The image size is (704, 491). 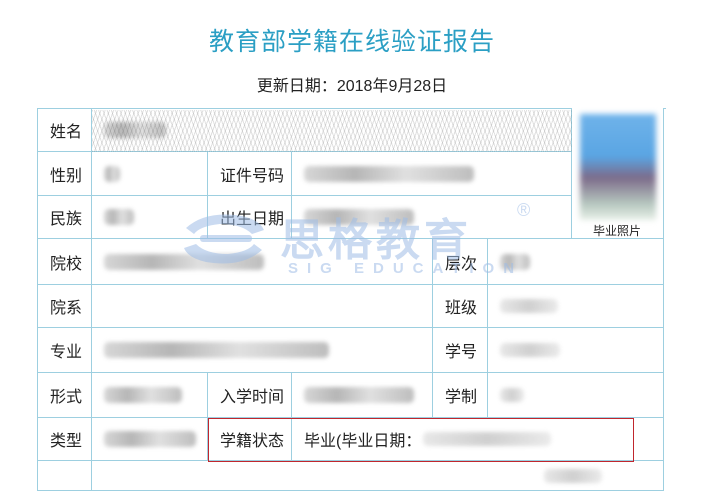 I want to click on redacted-class, so click(x=529, y=306).